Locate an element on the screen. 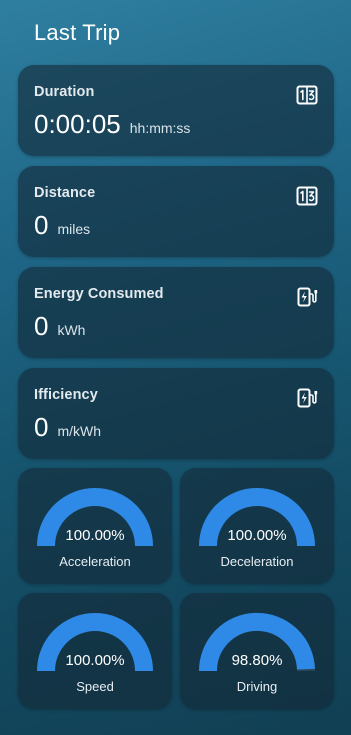  distance-card: Distance 0 miles is located at coordinates (176, 211).